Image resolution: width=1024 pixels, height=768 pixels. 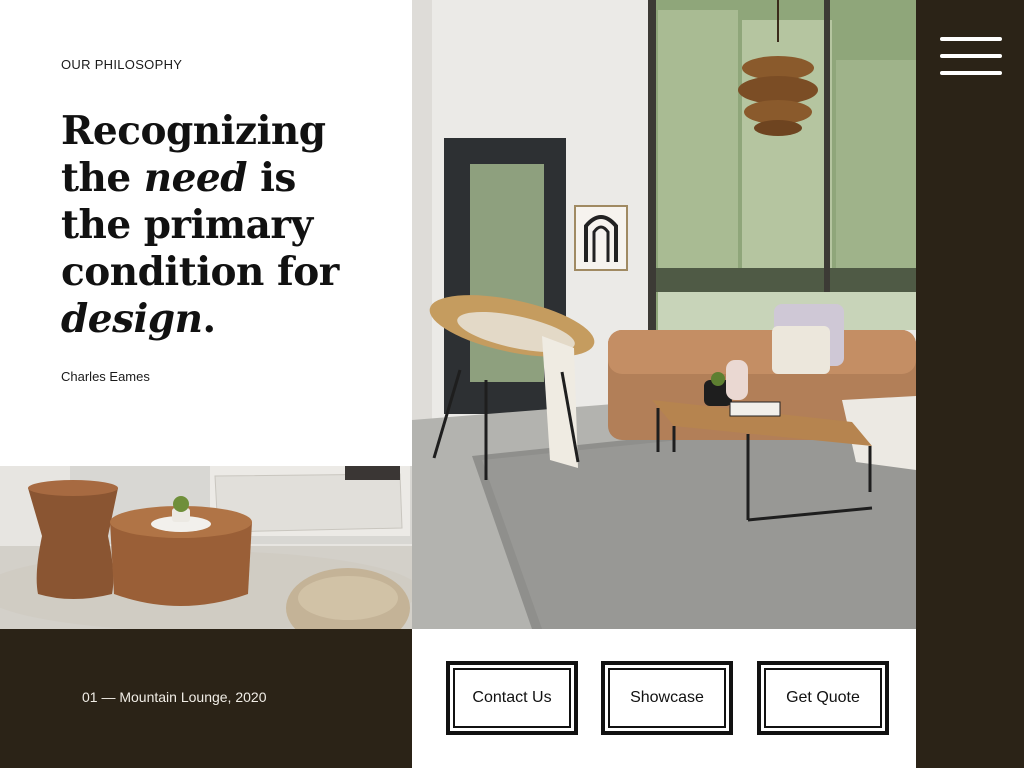 What do you see at coordinates (174, 697) in the screenshot?
I see `project-caption: 01 — Mountain Lounge, 2020` at bounding box center [174, 697].